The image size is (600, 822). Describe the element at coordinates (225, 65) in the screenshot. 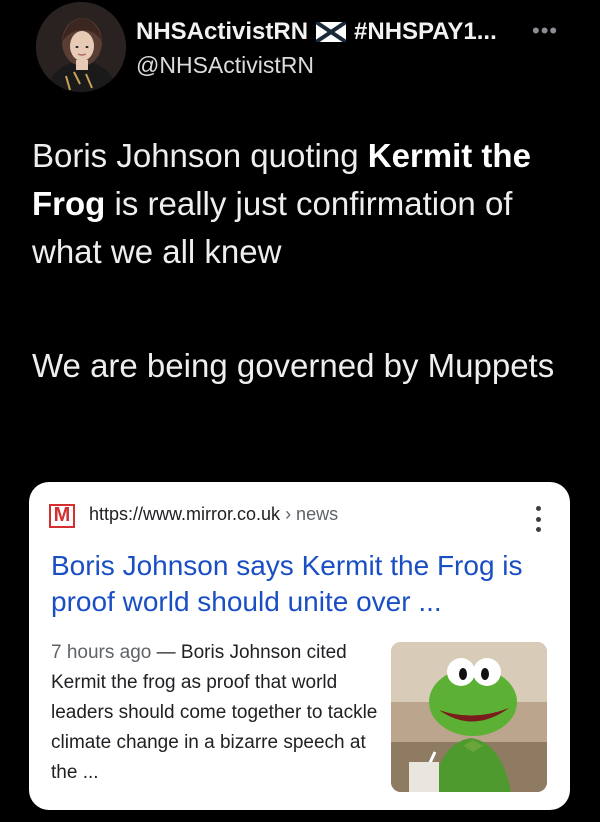

I see `user-handle: @NHSActivistRN` at that location.